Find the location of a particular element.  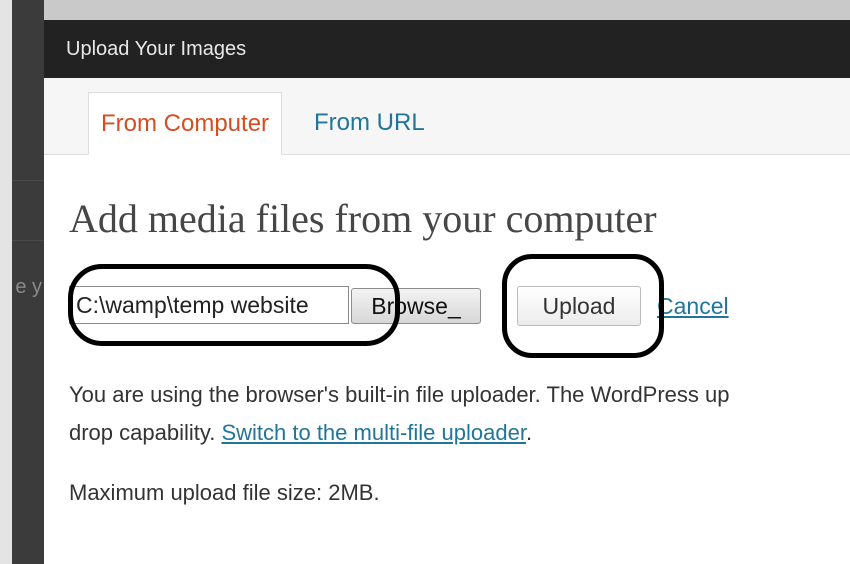

browse-button: Browse_ is located at coordinates (416, 306).